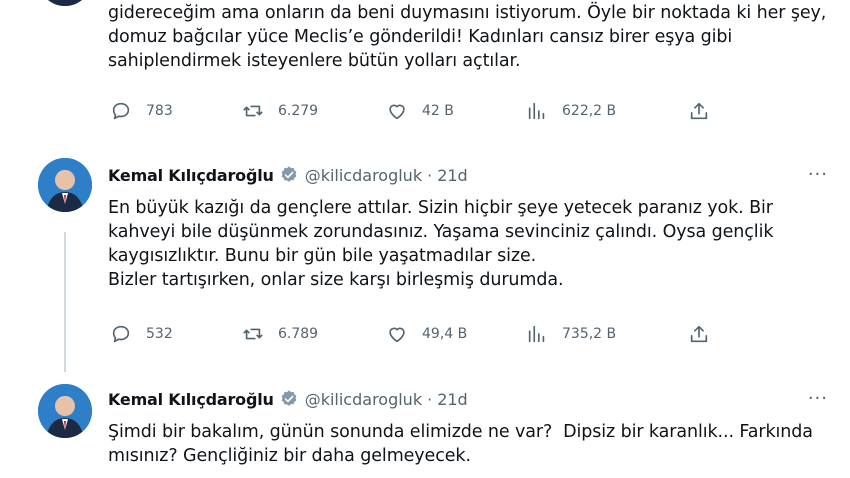  I want to click on like-count: 42 B, so click(438, 111).